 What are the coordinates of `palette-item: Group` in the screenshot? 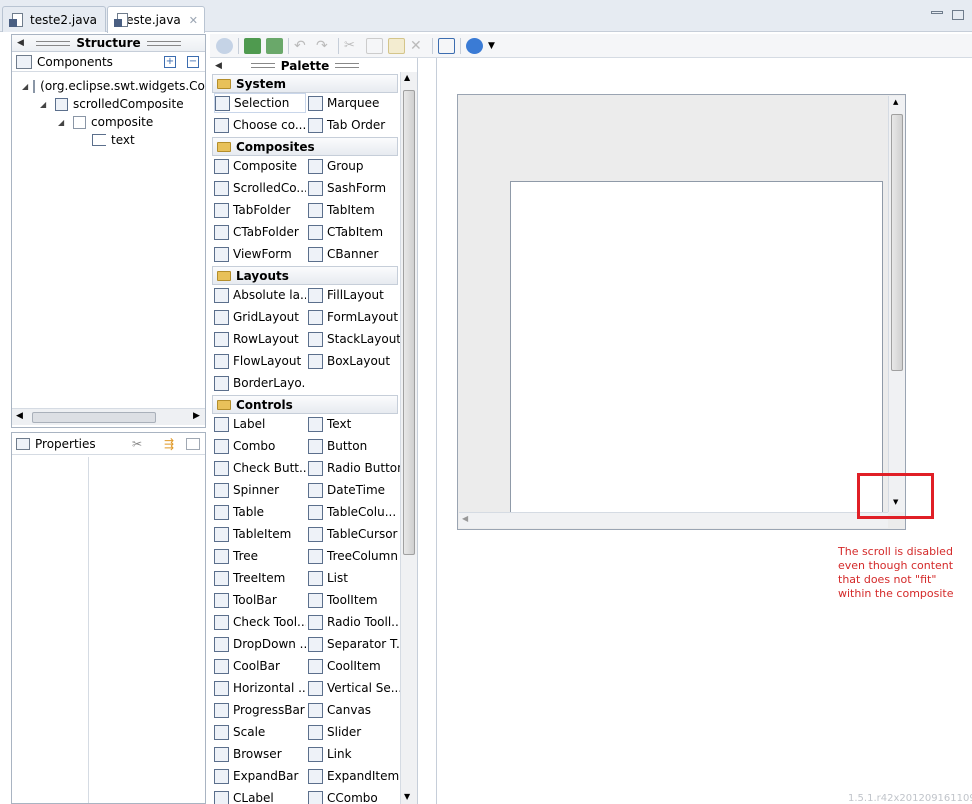 It's located at (354, 166).